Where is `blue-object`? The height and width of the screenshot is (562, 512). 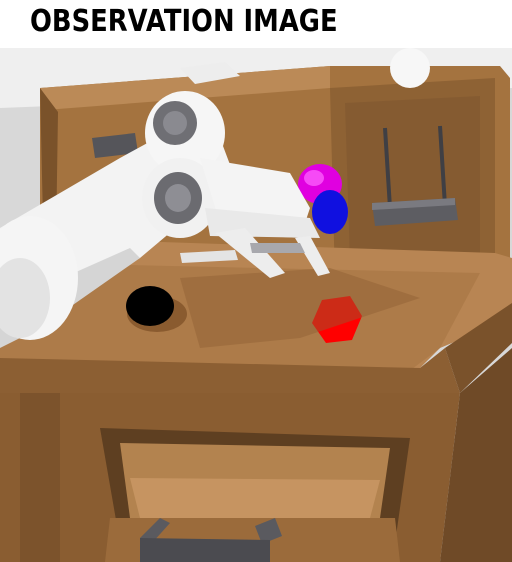 blue-object is located at coordinates (330, 212).